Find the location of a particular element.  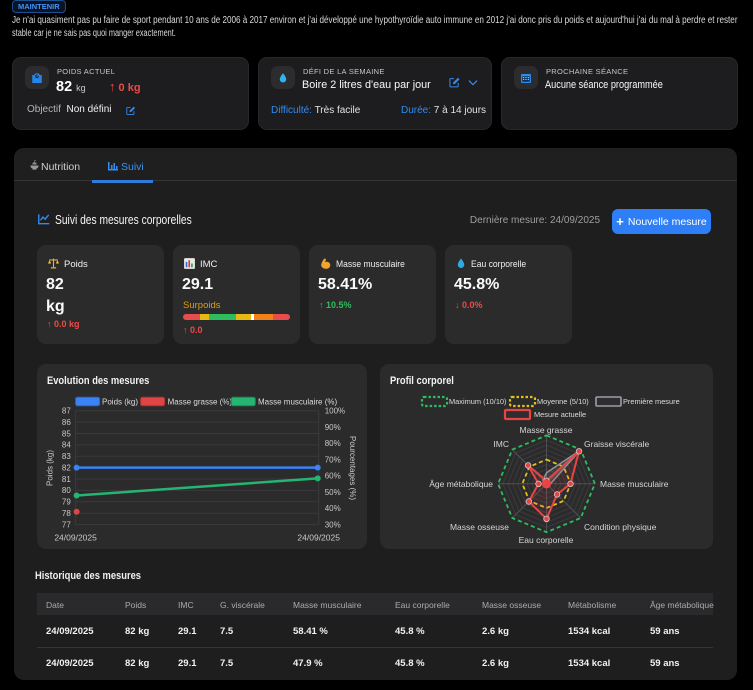

svg-text: 87 is located at coordinates (66, 411).